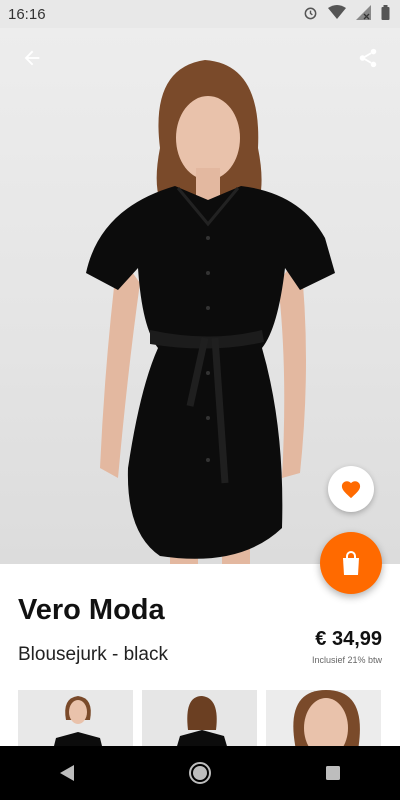  What do you see at coordinates (348, 639) in the screenshot?
I see `product-price: € 34,99` at bounding box center [348, 639].